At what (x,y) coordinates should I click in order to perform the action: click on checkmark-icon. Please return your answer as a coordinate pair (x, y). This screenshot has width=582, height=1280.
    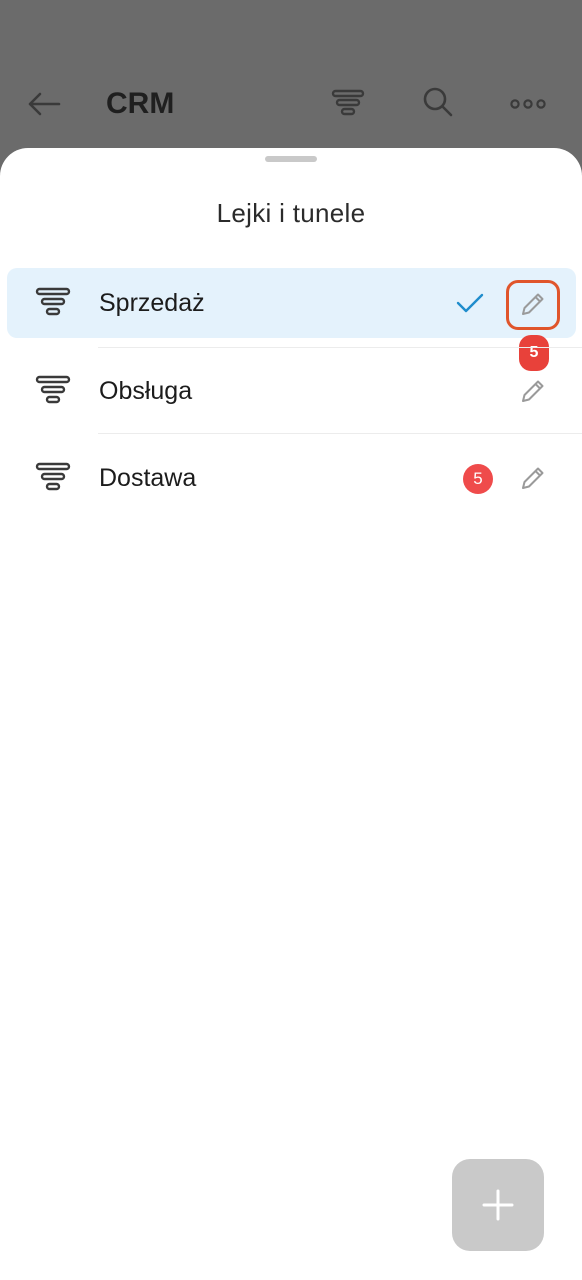
    Looking at the image, I should click on (470, 305).